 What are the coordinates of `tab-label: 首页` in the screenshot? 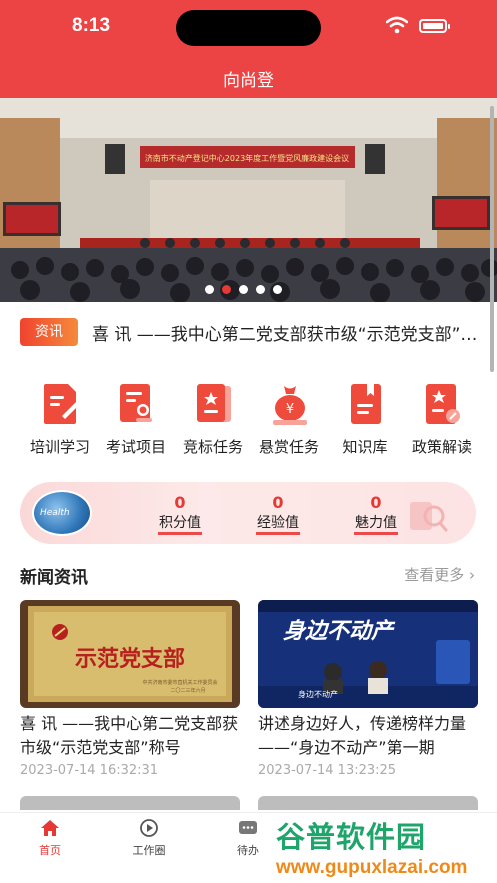 It's located at (50, 850).